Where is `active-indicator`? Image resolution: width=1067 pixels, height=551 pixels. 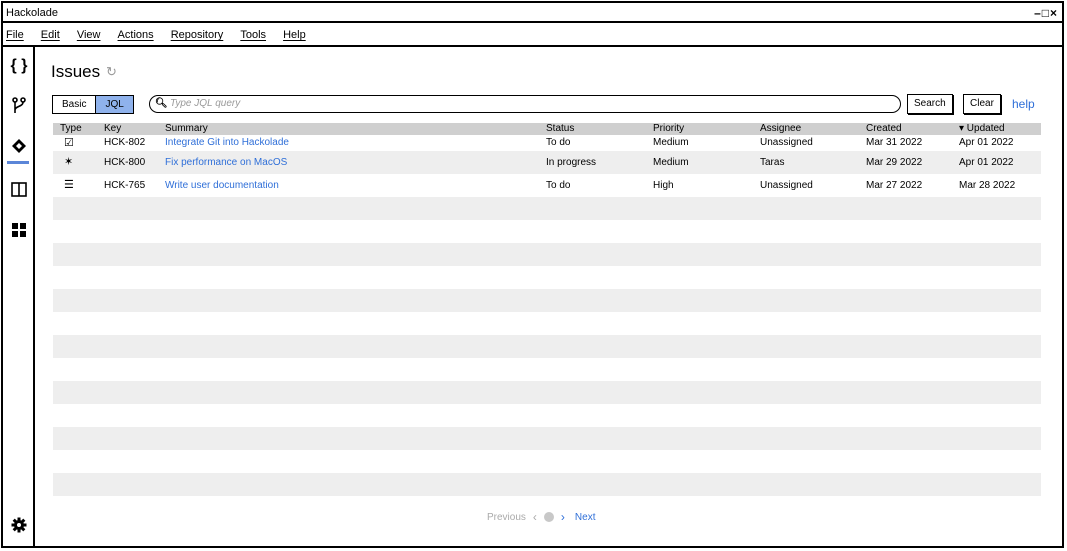 active-indicator is located at coordinates (18, 162).